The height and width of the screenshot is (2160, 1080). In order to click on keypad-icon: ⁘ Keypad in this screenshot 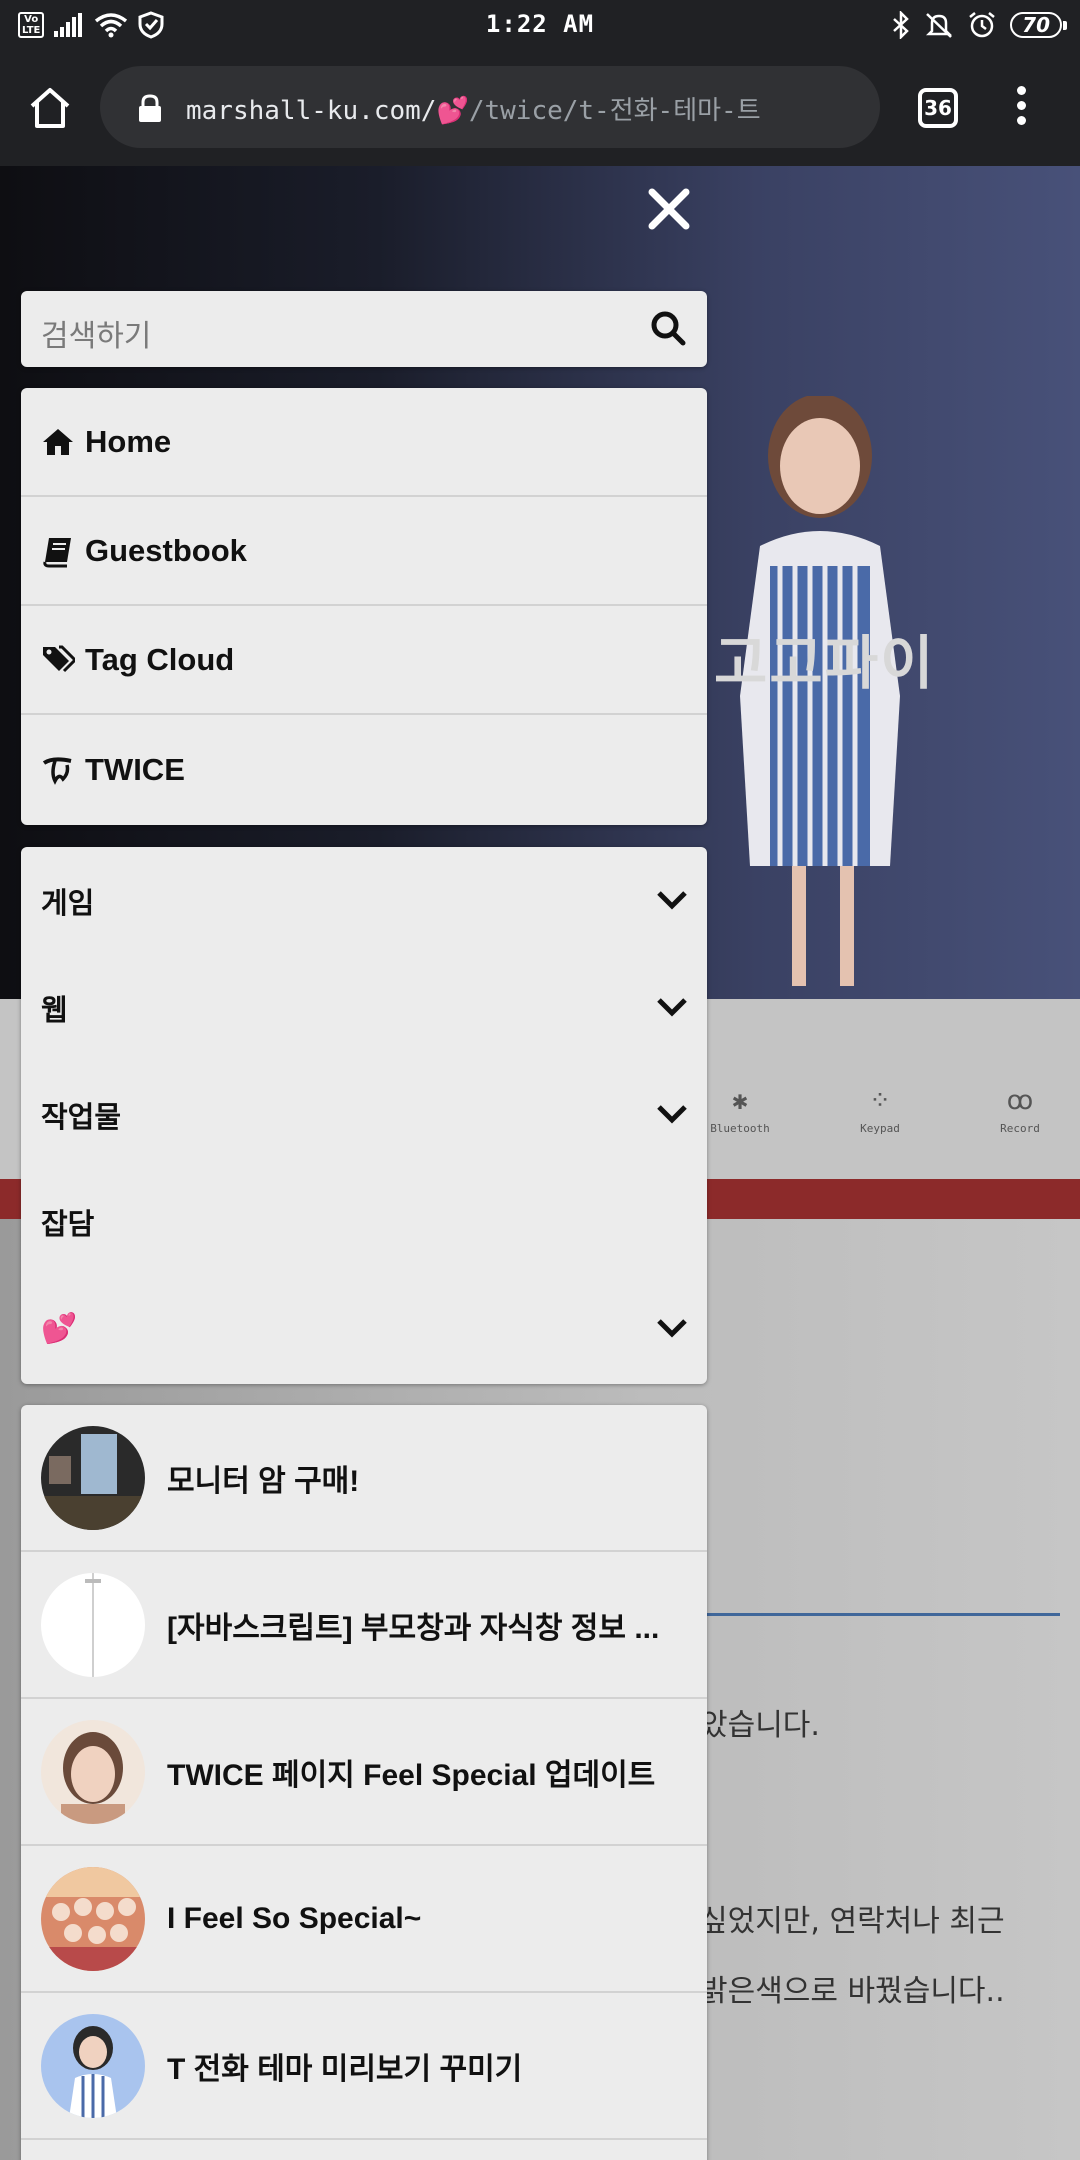, I will do `click(880, 1110)`.